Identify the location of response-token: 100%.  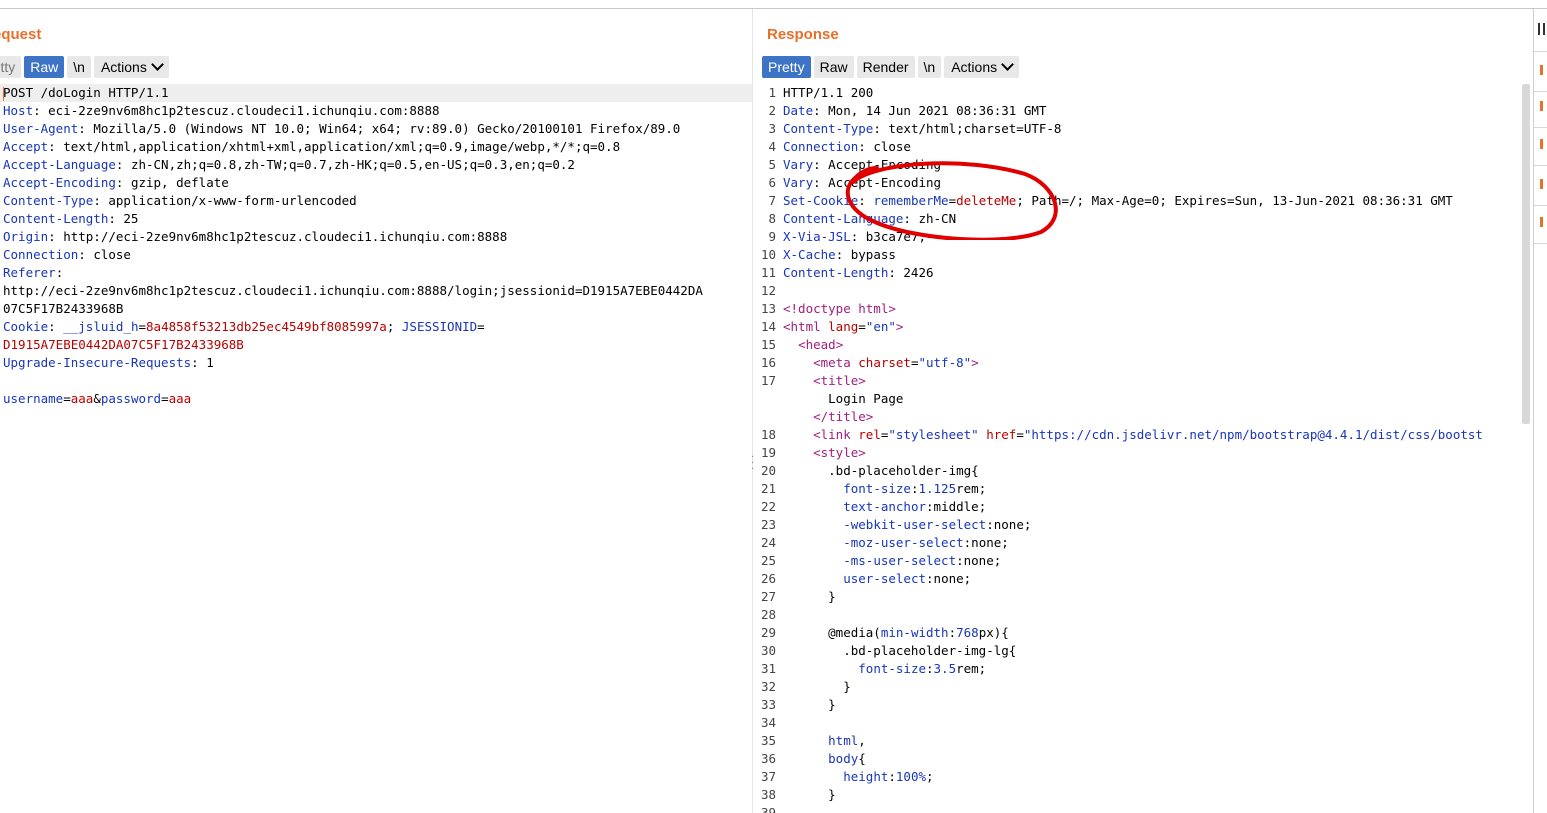
(911, 776).